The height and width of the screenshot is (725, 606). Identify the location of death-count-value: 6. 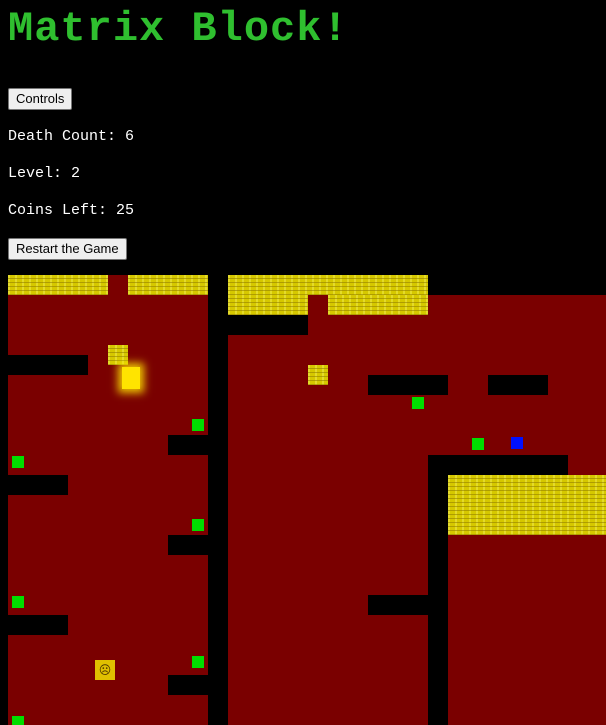
(130, 136).